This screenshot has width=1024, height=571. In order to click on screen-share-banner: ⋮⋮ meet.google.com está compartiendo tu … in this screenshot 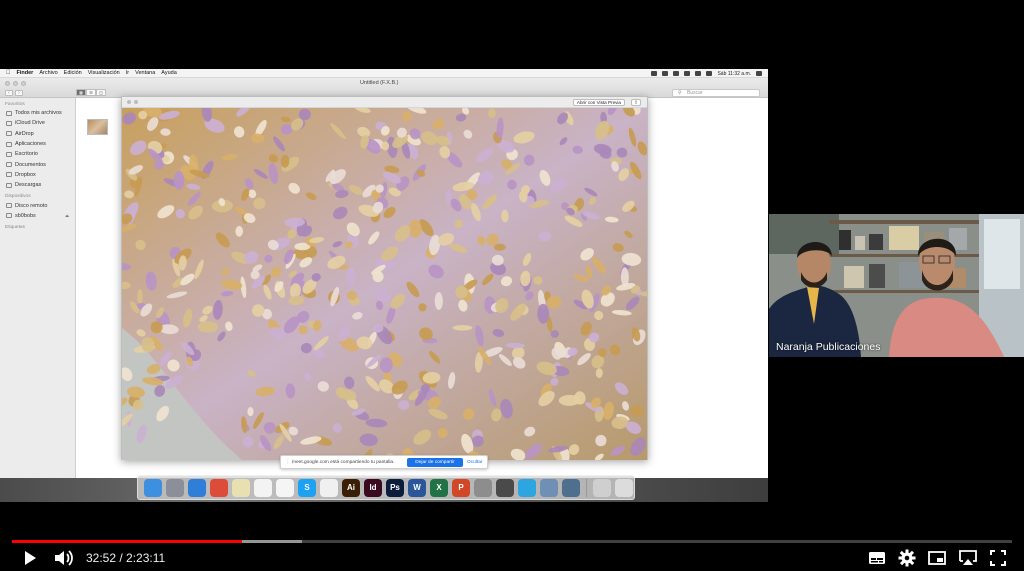, I will do `click(384, 462)`.